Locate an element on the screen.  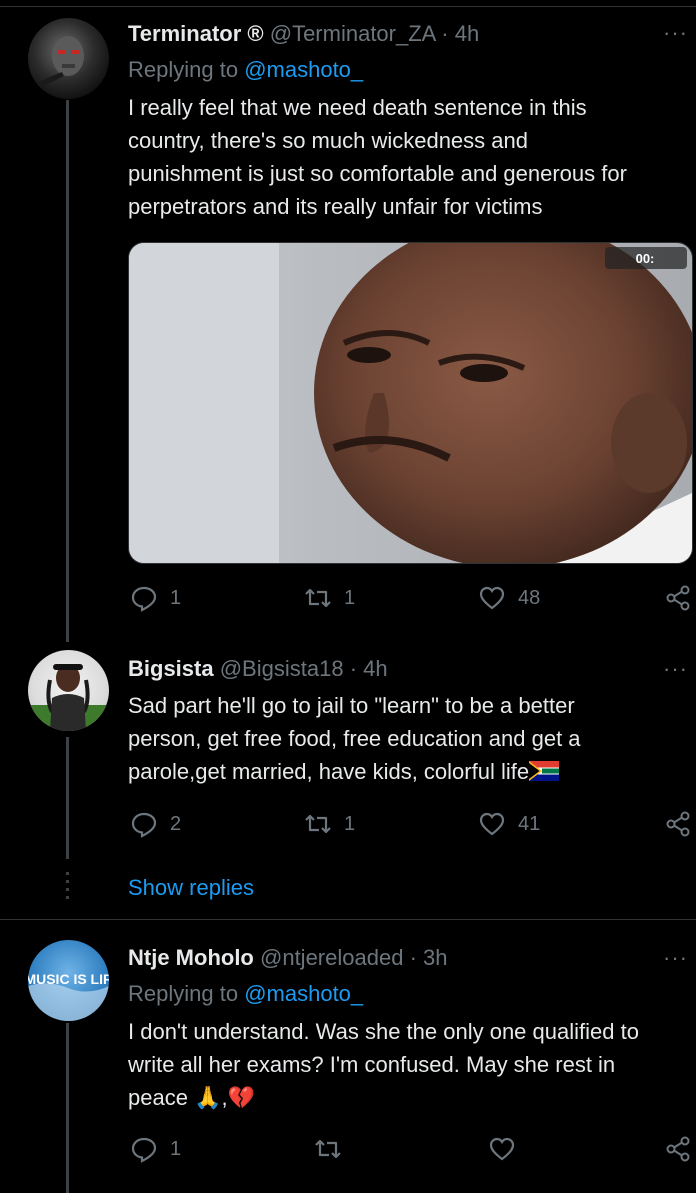
emoji-text: 🙏,💔 is located at coordinates (224, 1097).